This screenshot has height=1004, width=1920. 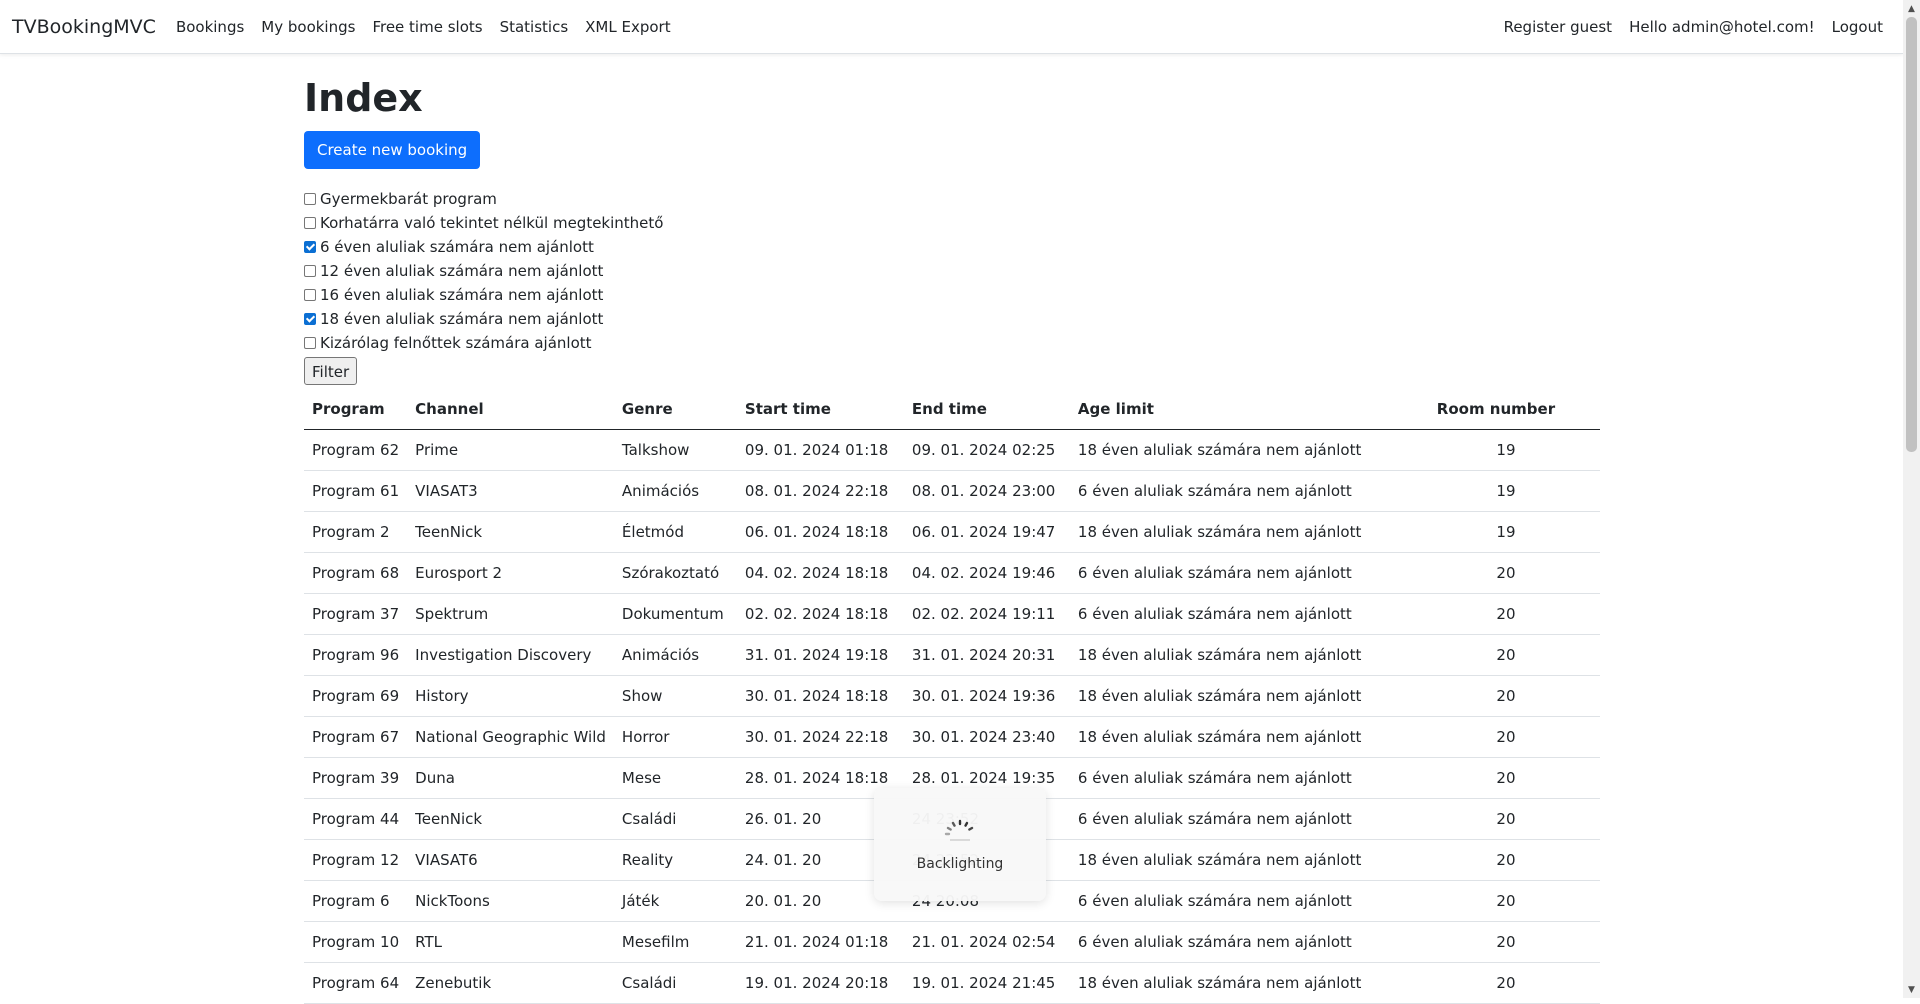 I want to click on header-channel: Channel, so click(x=510, y=409).